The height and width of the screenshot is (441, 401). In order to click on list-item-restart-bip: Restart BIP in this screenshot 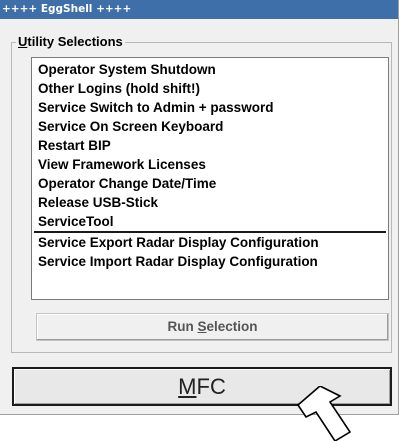, I will do `click(74, 145)`.